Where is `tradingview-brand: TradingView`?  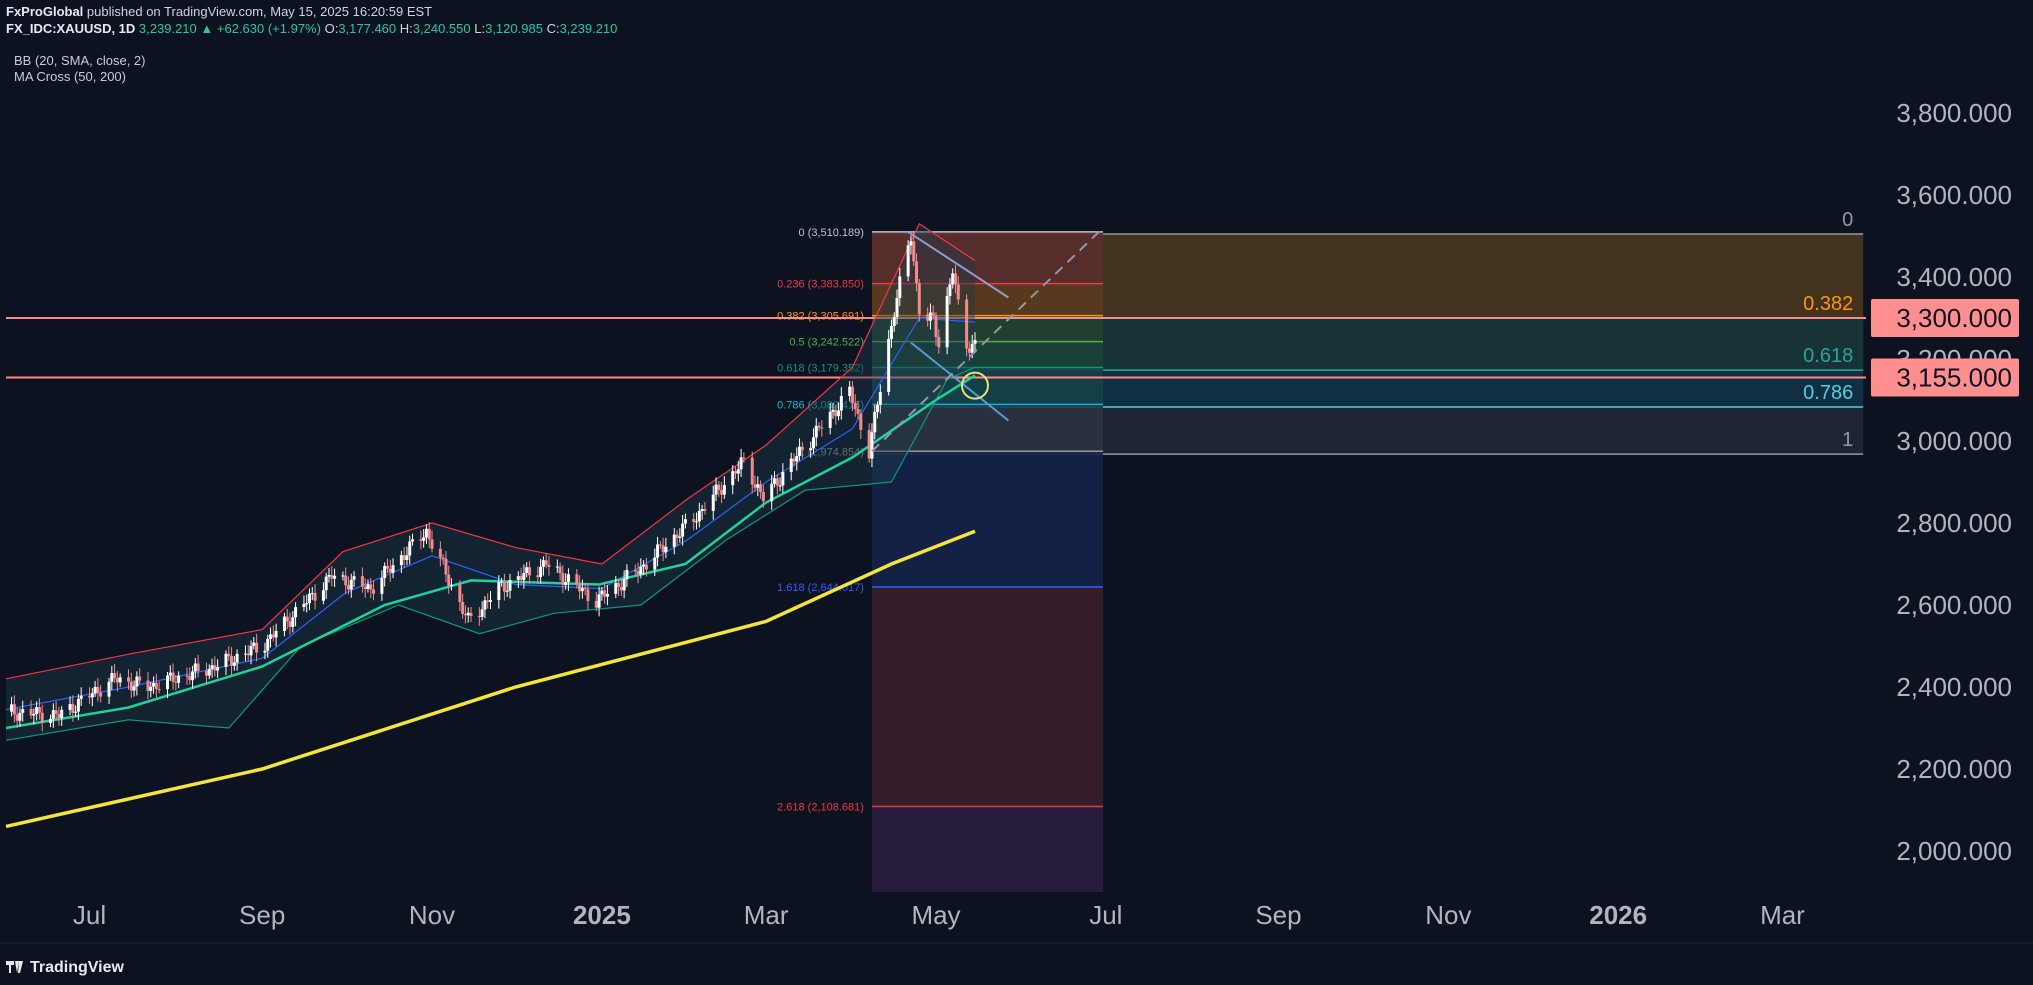 tradingview-brand: TradingView is located at coordinates (65, 968).